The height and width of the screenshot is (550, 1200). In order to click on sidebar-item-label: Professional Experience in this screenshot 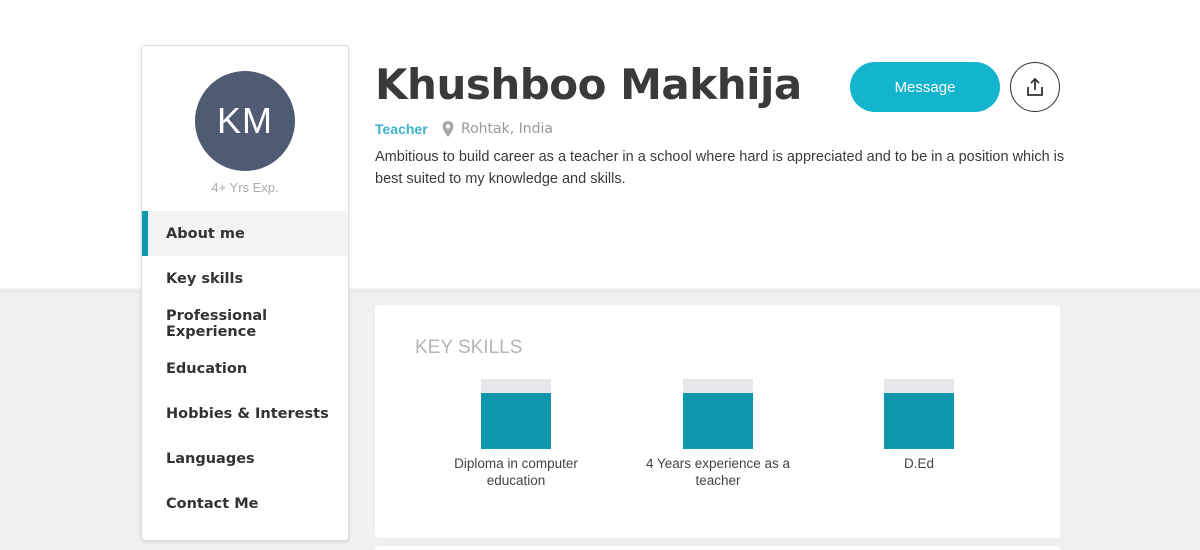, I will do `click(217, 323)`.